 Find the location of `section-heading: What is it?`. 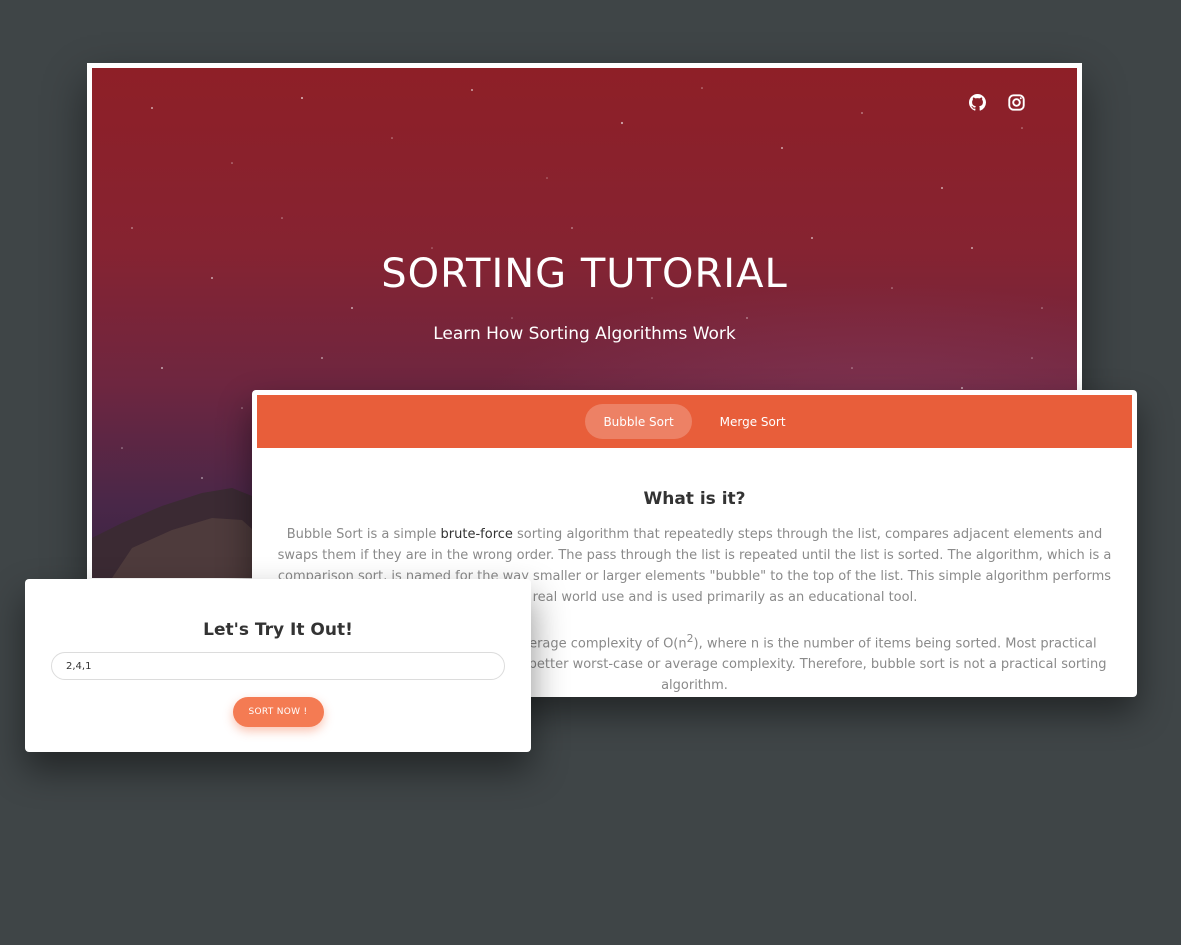

section-heading: What is it? is located at coordinates (694, 499).